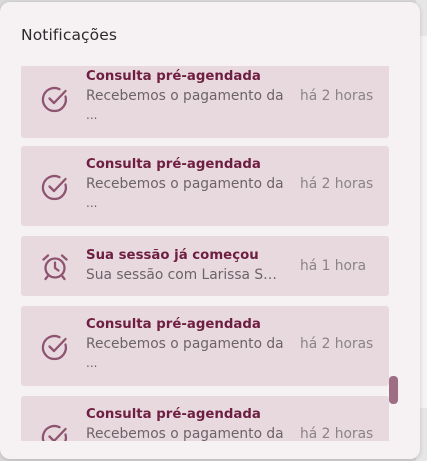 This screenshot has height=461, width=427. Describe the element at coordinates (55, 267) in the screenshot. I see `alarm-clock-icon` at that location.